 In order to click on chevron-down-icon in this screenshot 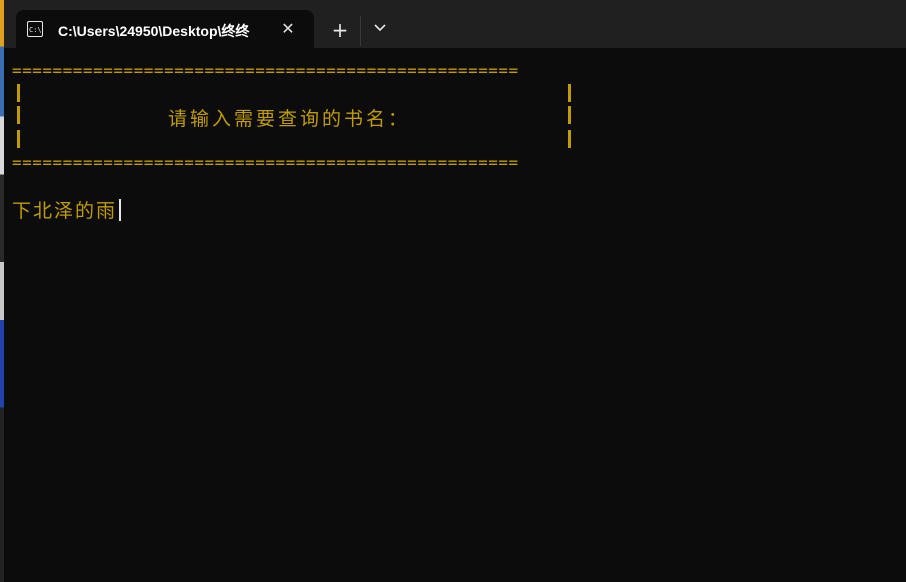, I will do `click(380, 30)`.